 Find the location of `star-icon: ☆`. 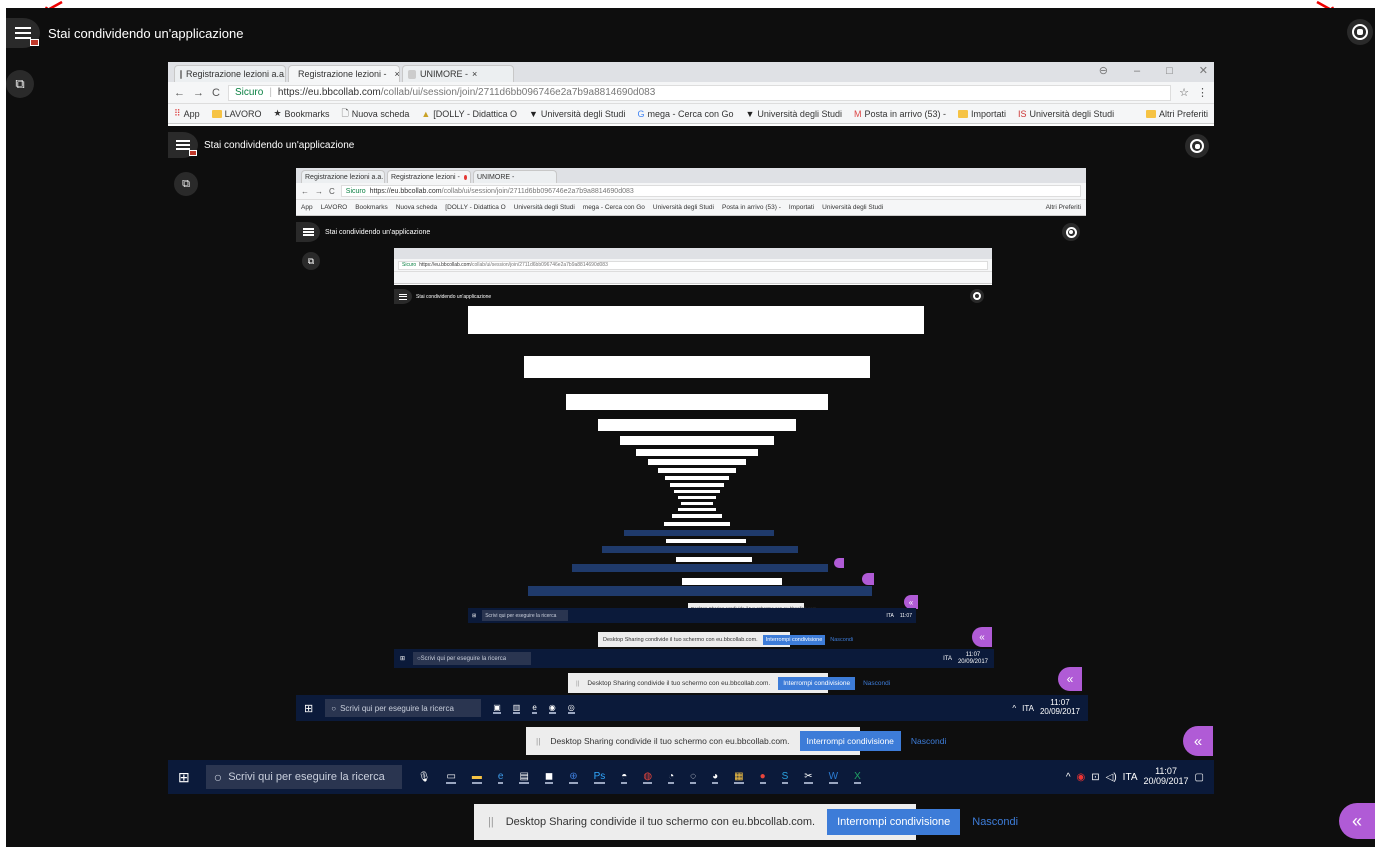

star-icon: ☆ is located at coordinates (1184, 92).